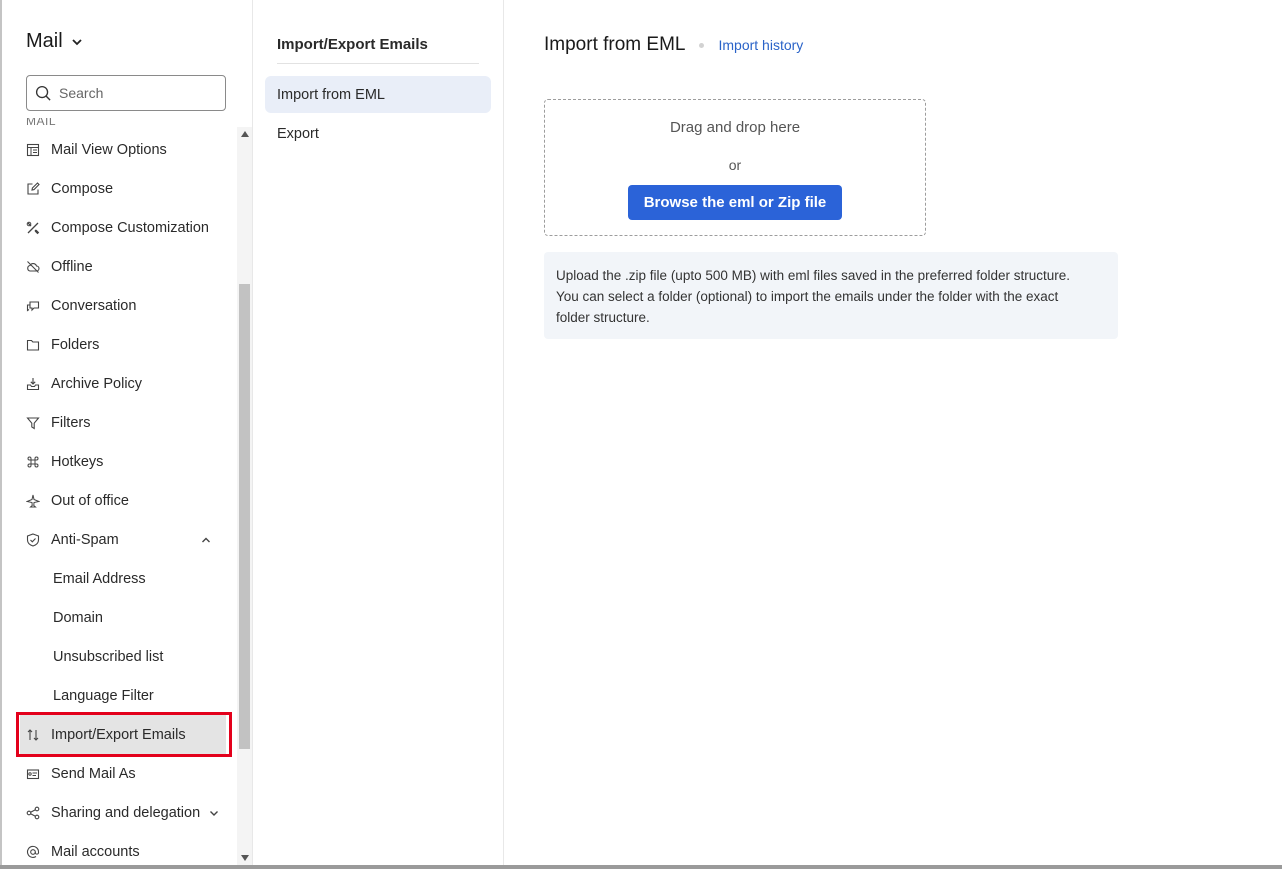 Image resolution: width=1282 pixels, height=869 pixels. What do you see at coordinates (43, 93) in the screenshot?
I see `search-icon` at bounding box center [43, 93].